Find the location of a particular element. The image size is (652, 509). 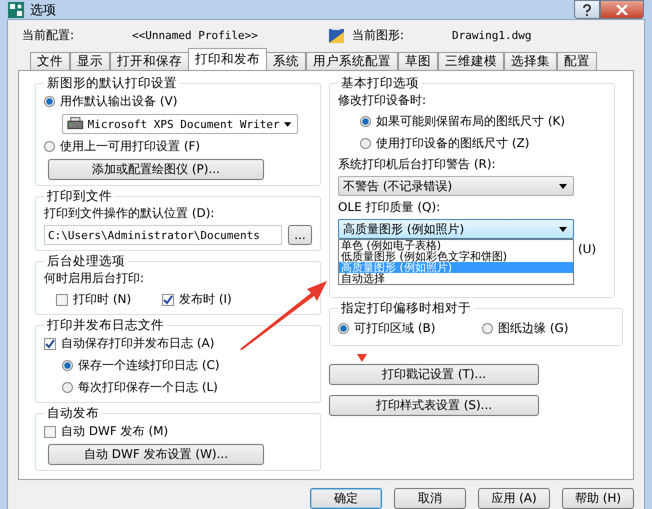

field-label: 系统打印机后台打印警告 (R): is located at coordinates (417, 164).